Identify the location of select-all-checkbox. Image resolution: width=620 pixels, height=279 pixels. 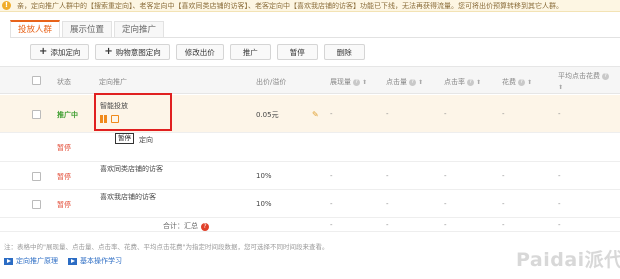
(36, 80).